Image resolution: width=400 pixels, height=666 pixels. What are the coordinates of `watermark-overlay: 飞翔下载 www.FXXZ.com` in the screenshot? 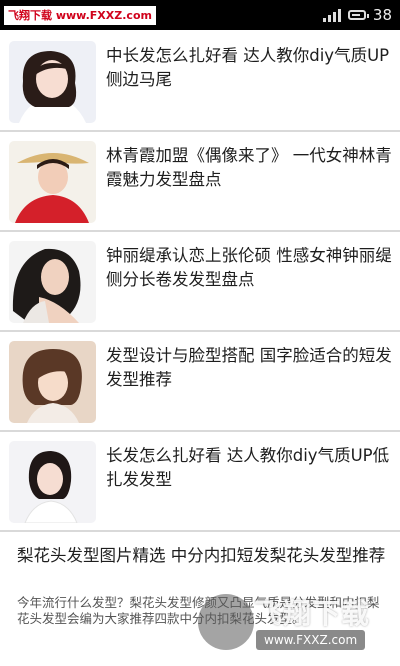 It's located at (292, 625).